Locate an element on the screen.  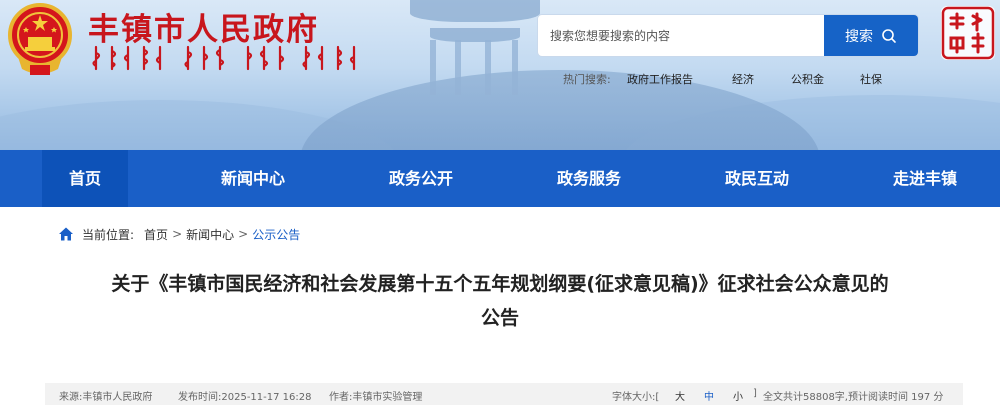
article-title-line: 公告 is located at coordinates (499, 318).